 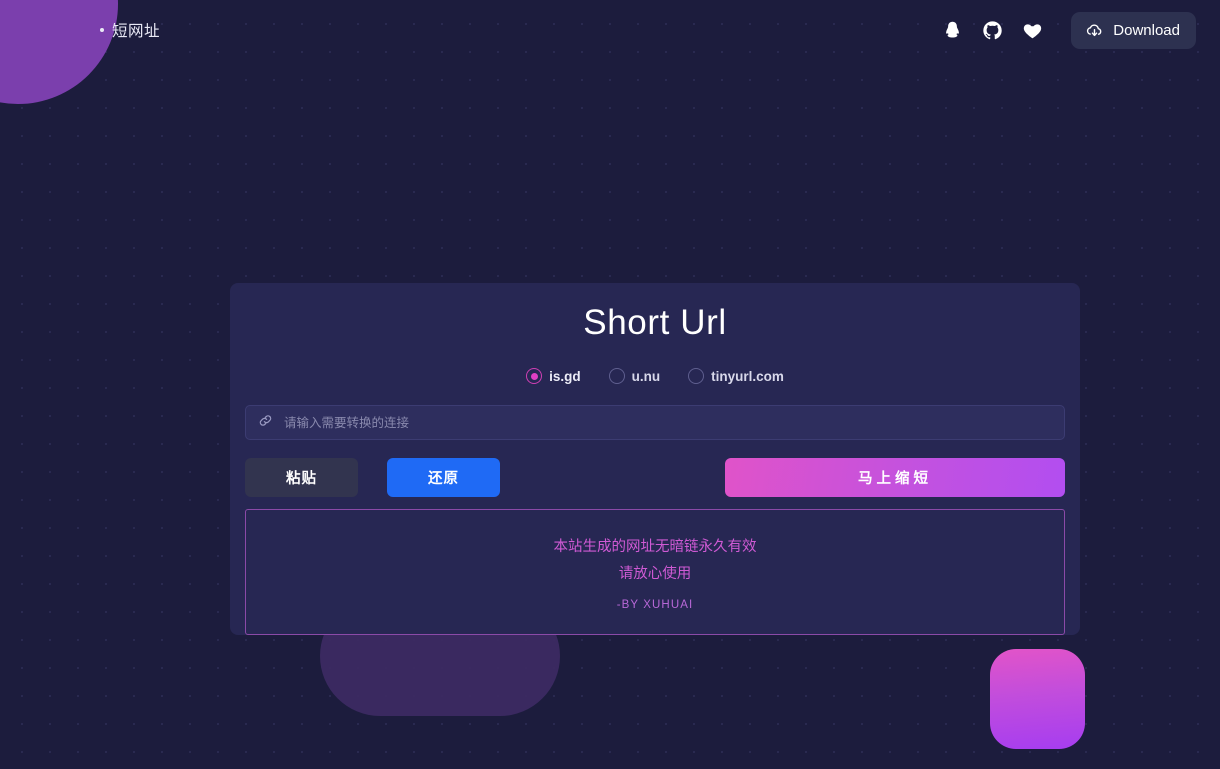 I want to click on paste-button: 粘贴, so click(x=301, y=477).